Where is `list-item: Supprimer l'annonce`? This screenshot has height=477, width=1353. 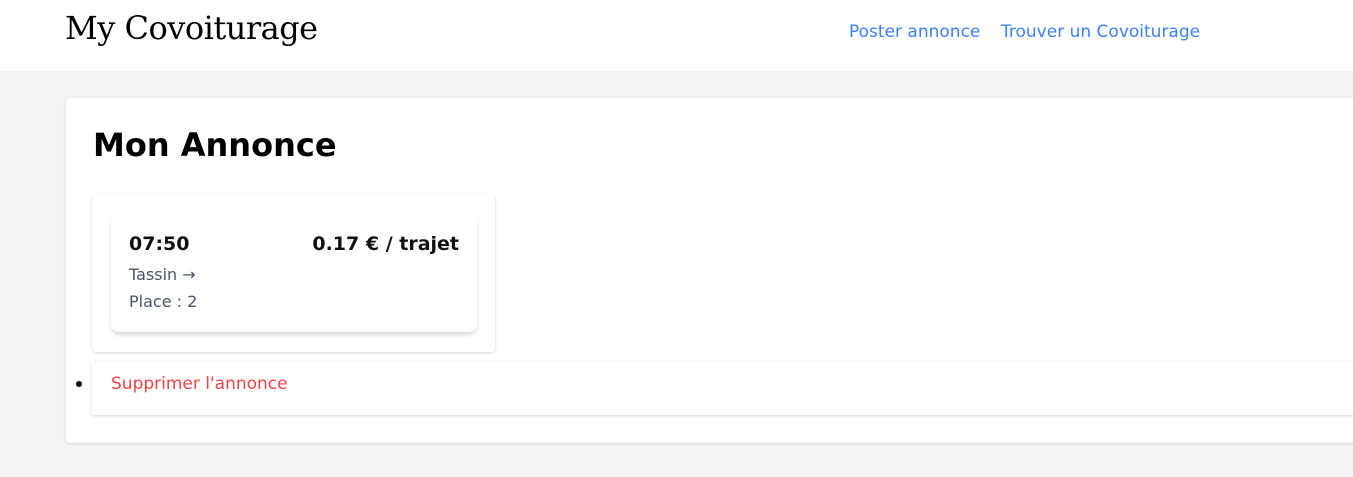
list-item: Supprimer l'annonce is located at coordinates (714, 388).